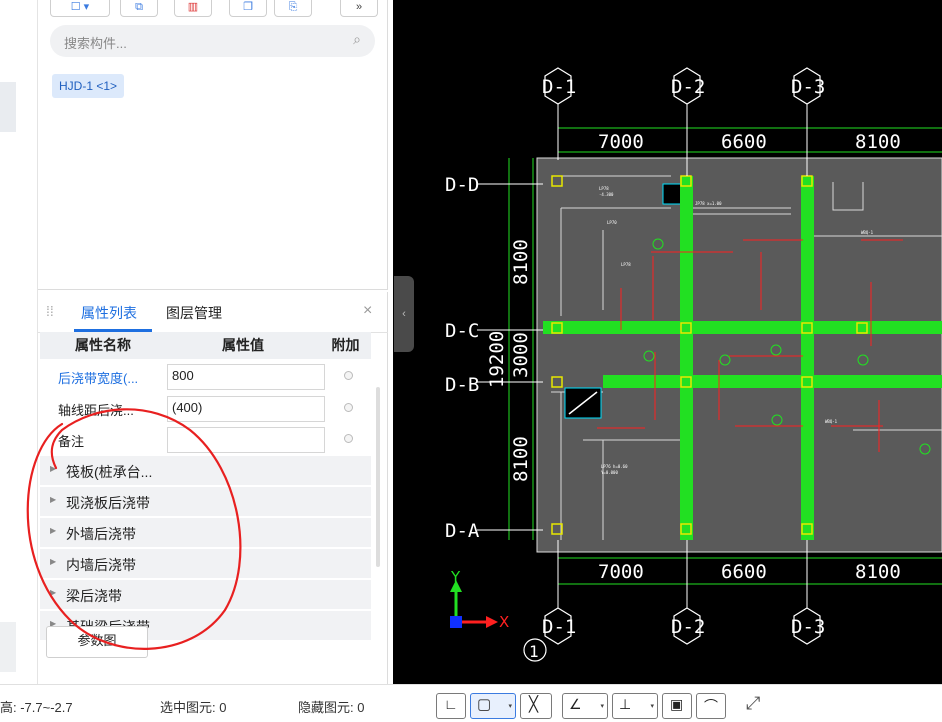  I want to click on dim-top-3: 8100, so click(878, 142).